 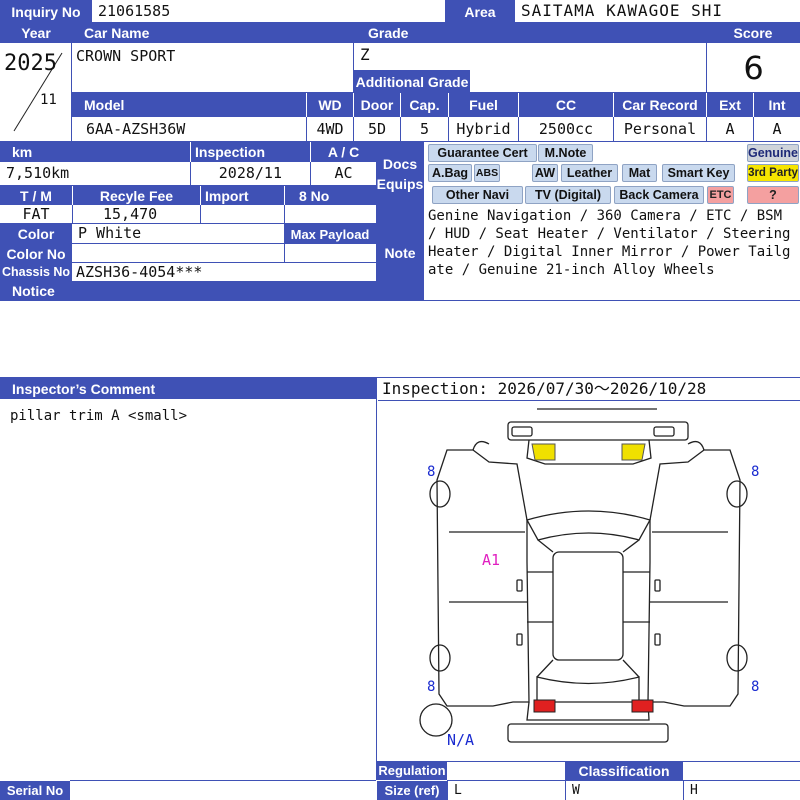 I want to click on score-label: Score, so click(x=753, y=33).